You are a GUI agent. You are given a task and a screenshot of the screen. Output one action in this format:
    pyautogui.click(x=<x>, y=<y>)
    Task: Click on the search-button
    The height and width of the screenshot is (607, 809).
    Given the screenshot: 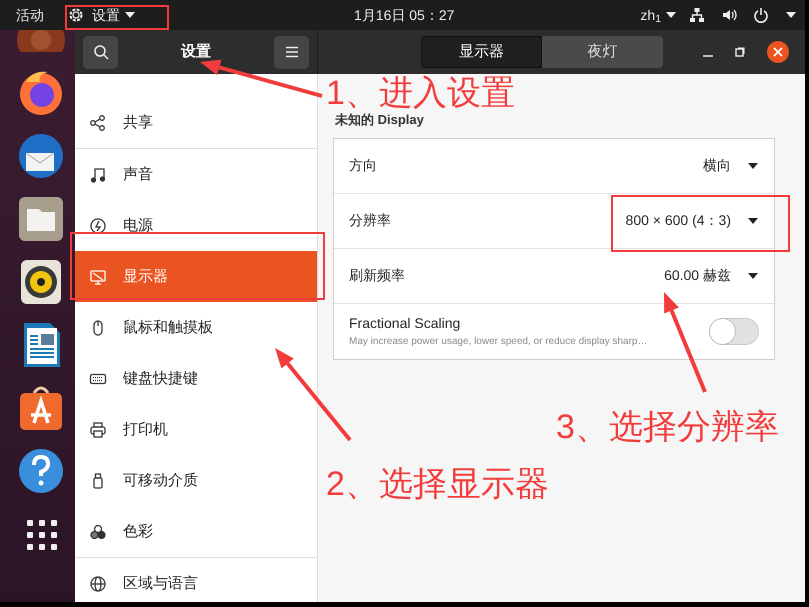 What is the action you would take?
    pyautogui.click(x=100, y=52)
    